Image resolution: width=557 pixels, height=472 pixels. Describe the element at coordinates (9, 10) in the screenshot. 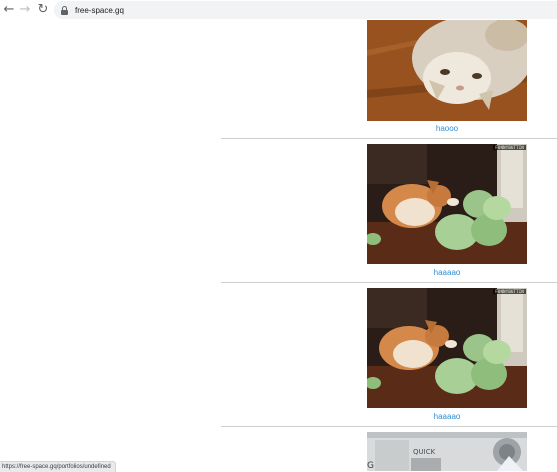

I see `back-arrow-icon: ←` at that location.